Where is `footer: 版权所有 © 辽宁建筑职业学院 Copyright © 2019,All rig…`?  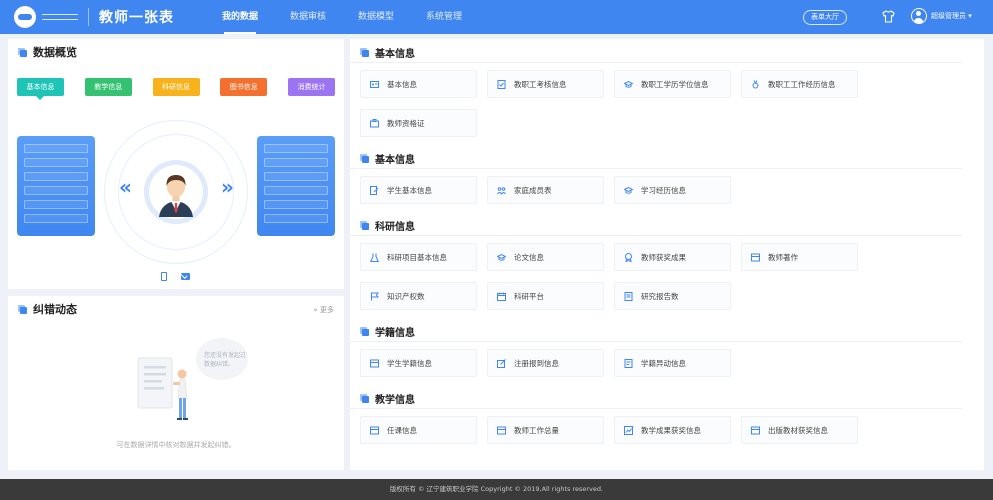 footer: 版权所有 © 辽宁建筑职业学院 Copyright © 2019,All rig… is located at coordinates (496, 489).